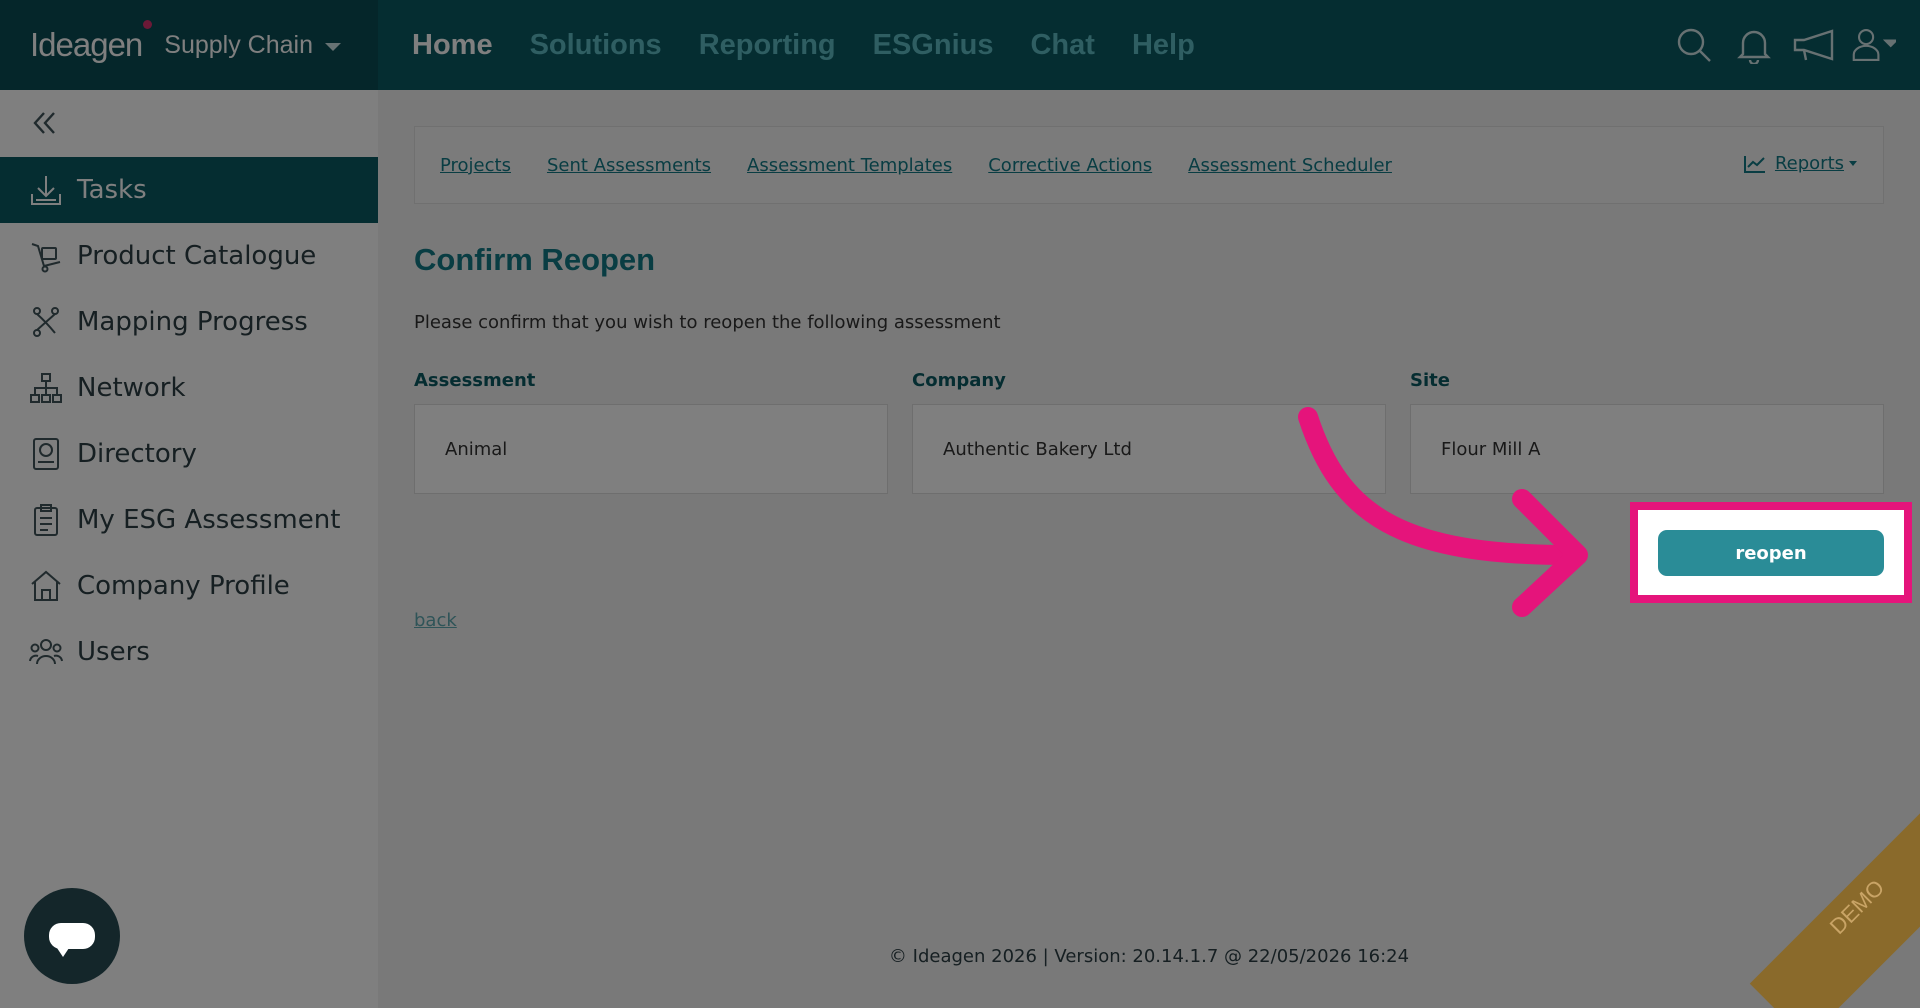 The width and height of the screenshot is (1920, 1008). I want to click on chat-widget, so click(72, 936).